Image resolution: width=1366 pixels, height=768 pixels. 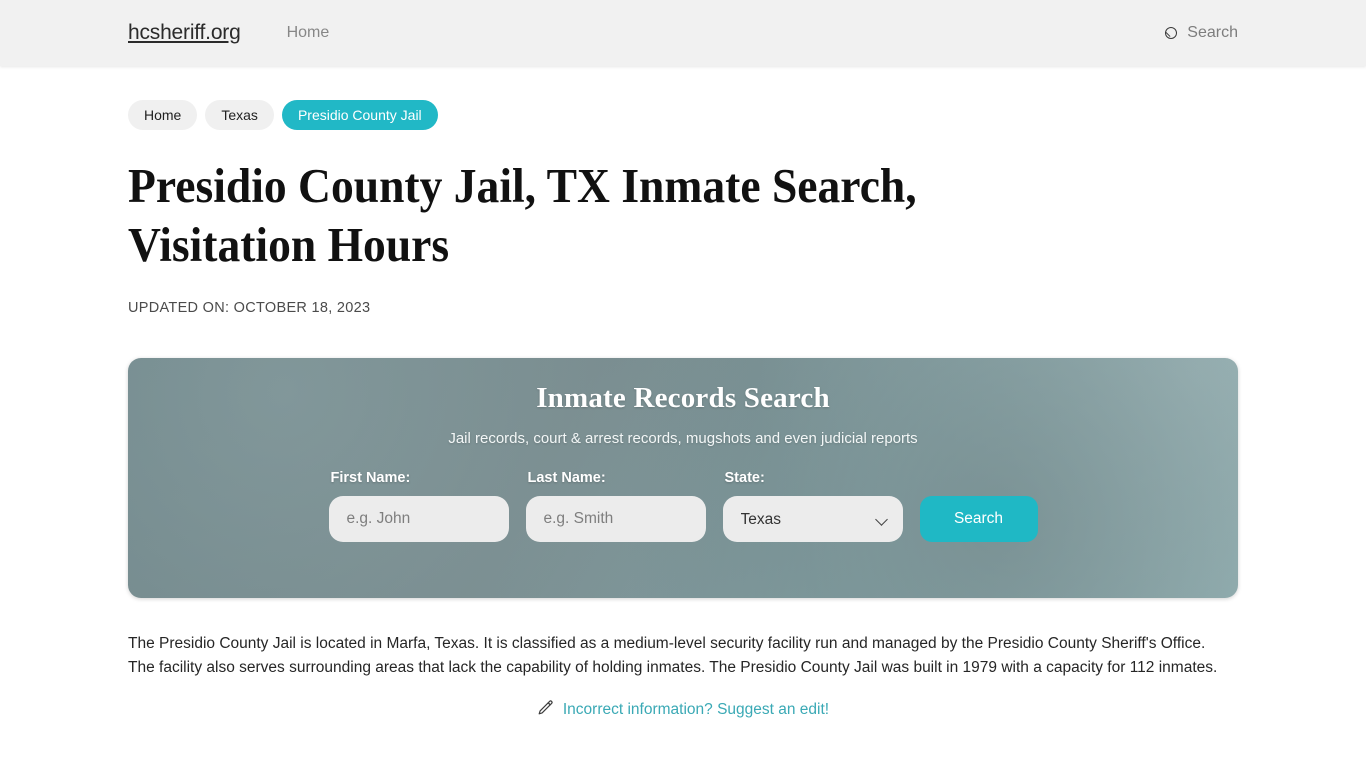 I want to click on breadcrumb-item-current: Presidio County Jail, so click(x=359, y=115).